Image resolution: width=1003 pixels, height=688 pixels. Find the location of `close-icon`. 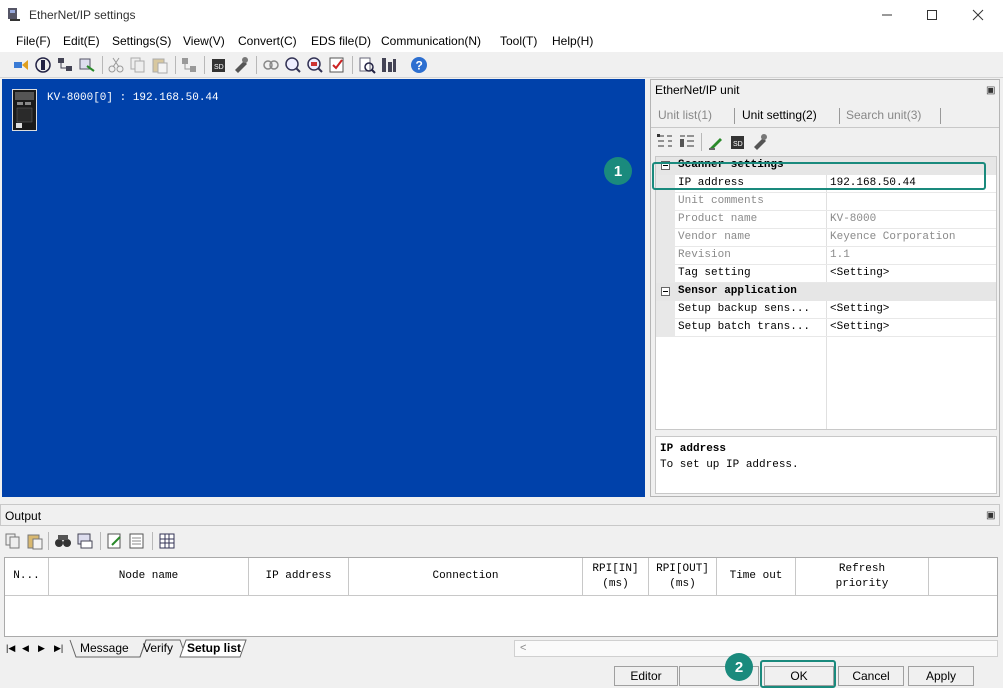

close-icon is located at coordinates (978, 15).